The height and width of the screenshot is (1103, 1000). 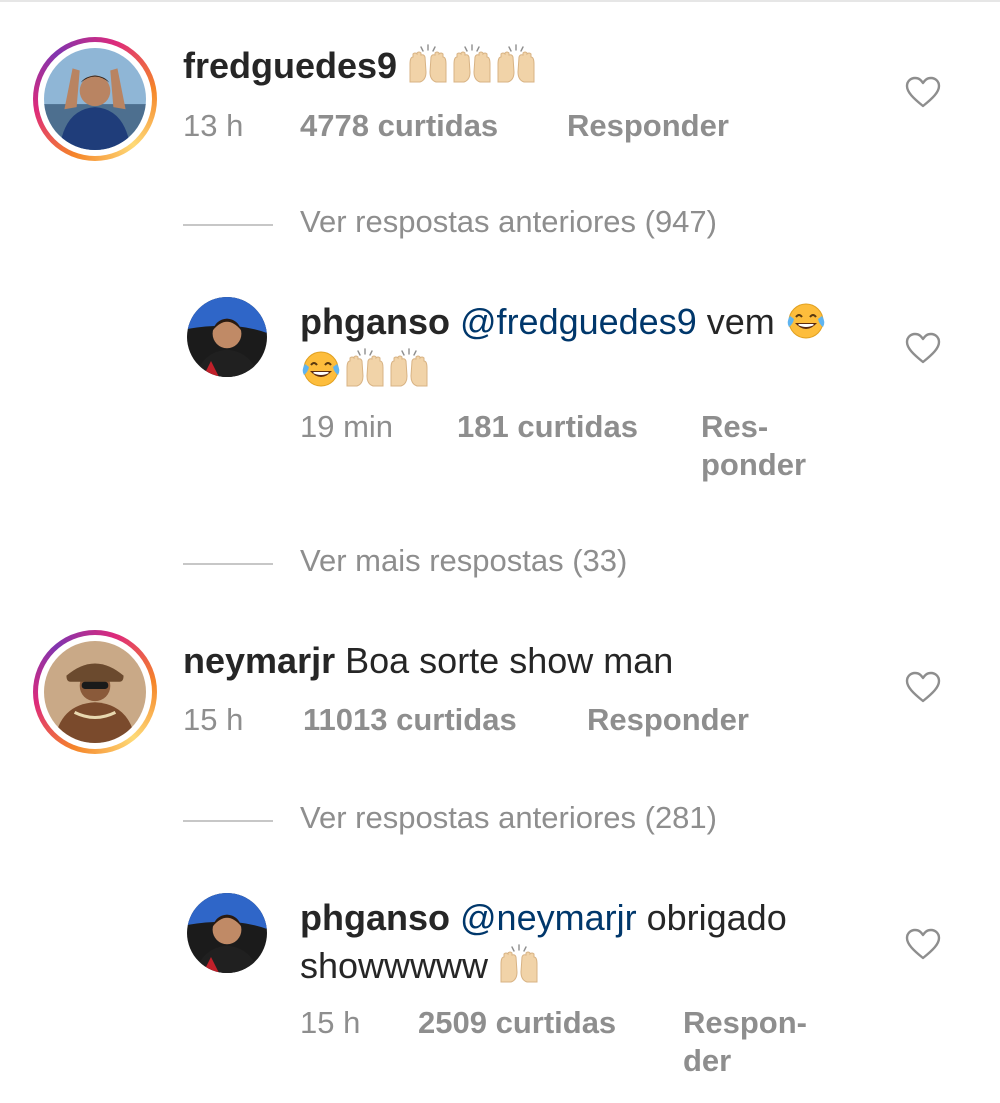 I want to click on comment-text: vem, so click(x=740, y=321).